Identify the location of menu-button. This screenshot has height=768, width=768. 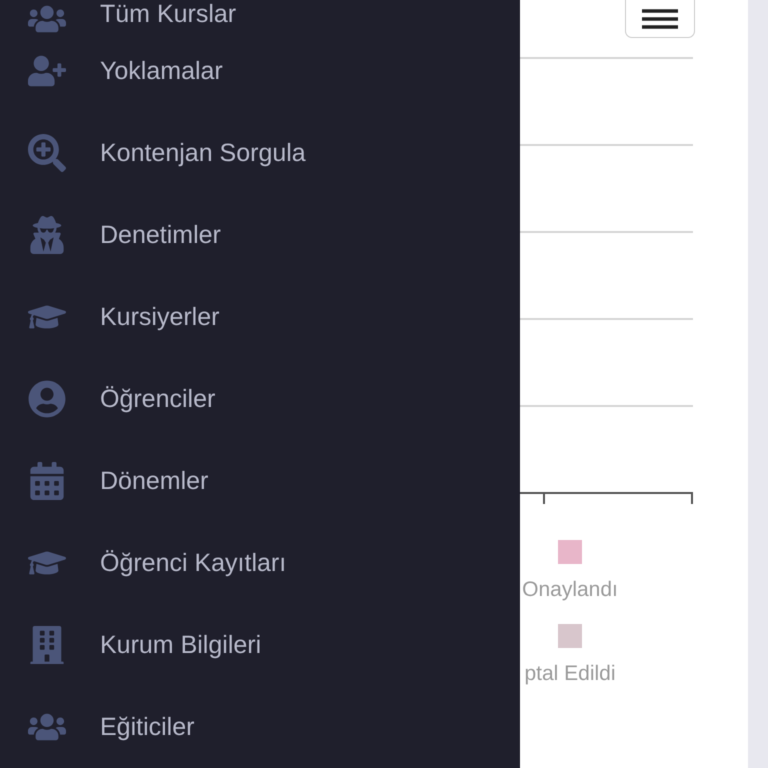
(660, 19).